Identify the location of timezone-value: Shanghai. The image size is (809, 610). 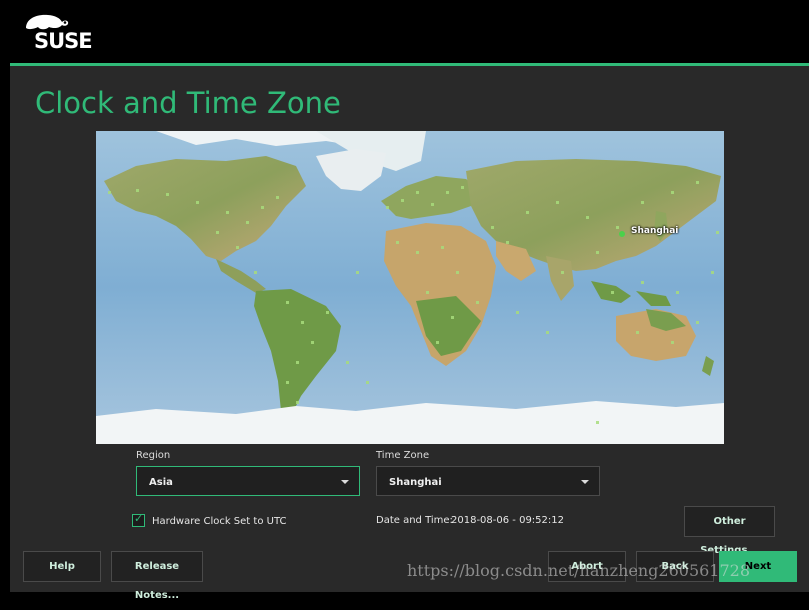
(415, 482).